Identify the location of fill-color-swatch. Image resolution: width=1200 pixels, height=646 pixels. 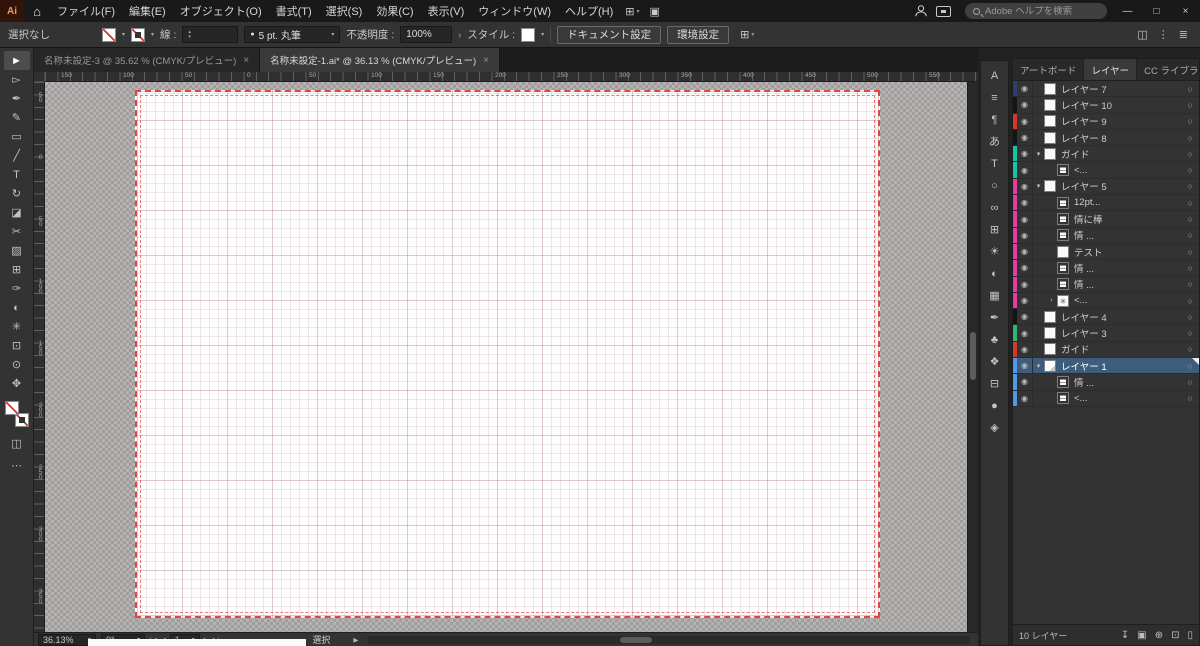
(109, 34).